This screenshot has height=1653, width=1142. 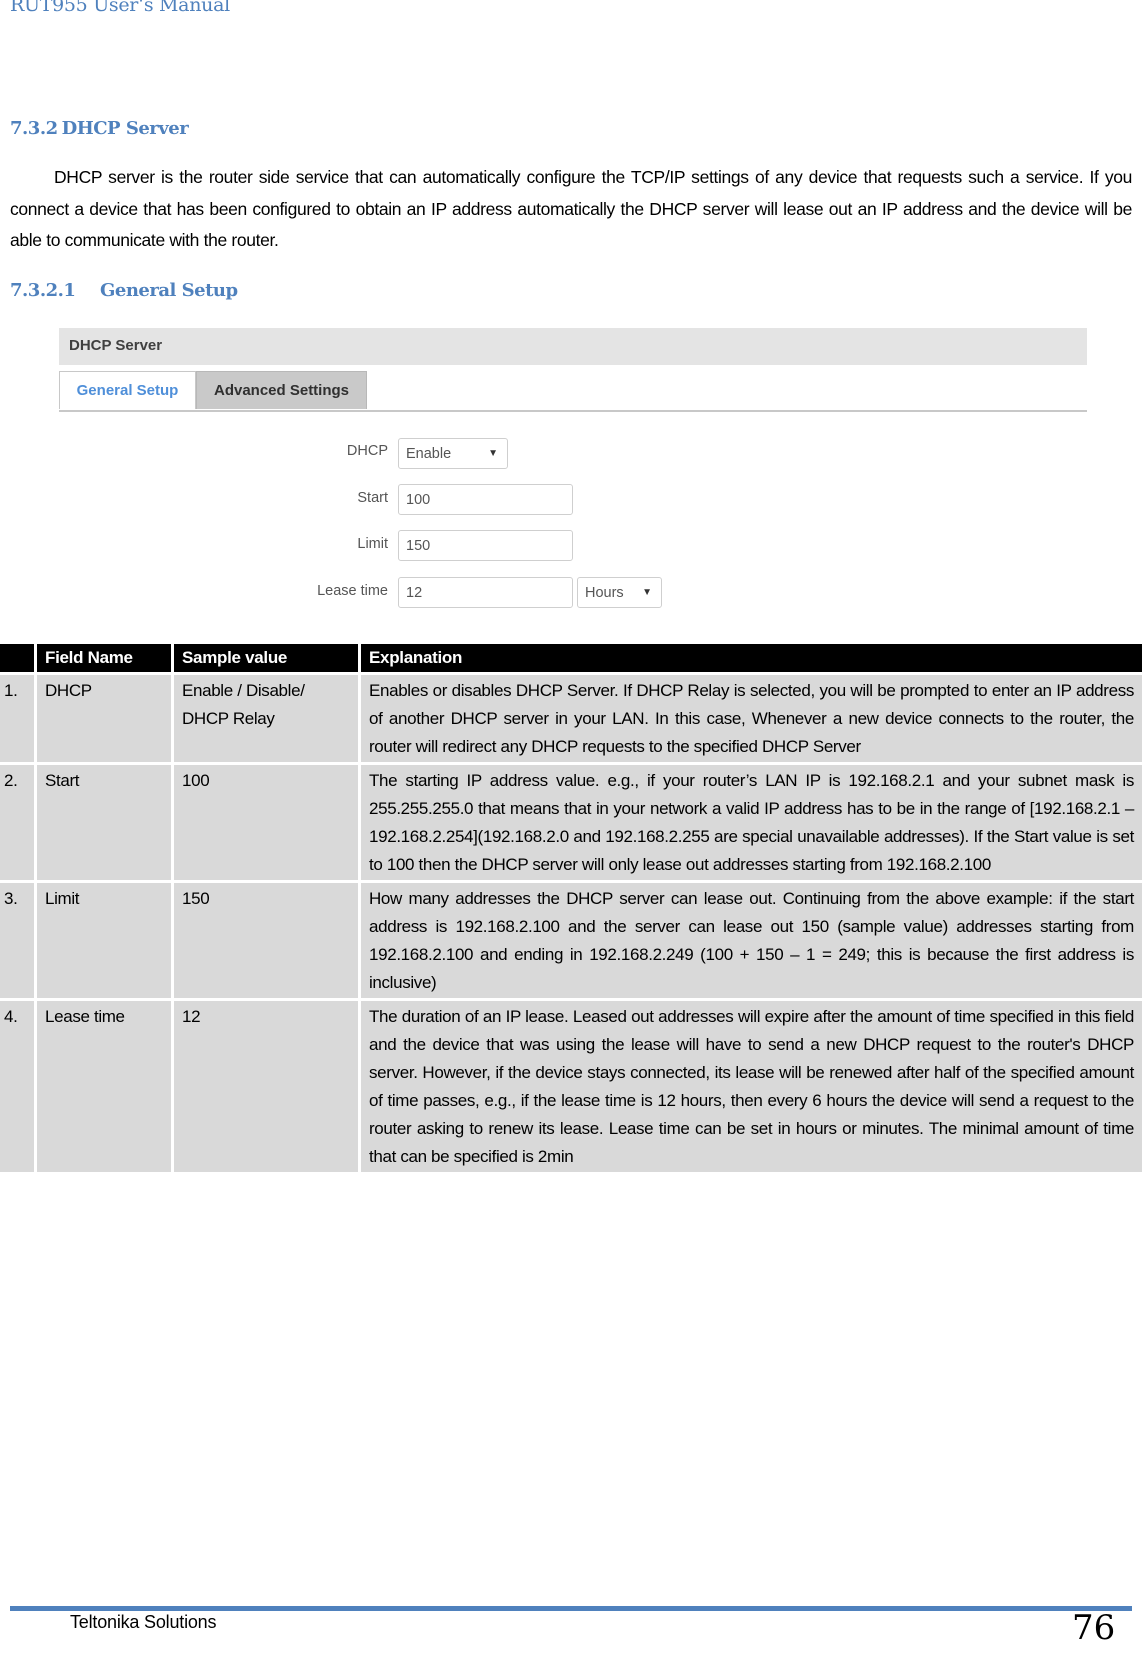 What do you see at coordinates (485, 545) in the screenshot?
I see `limit-input: 150` at bounding box center [485, 545].